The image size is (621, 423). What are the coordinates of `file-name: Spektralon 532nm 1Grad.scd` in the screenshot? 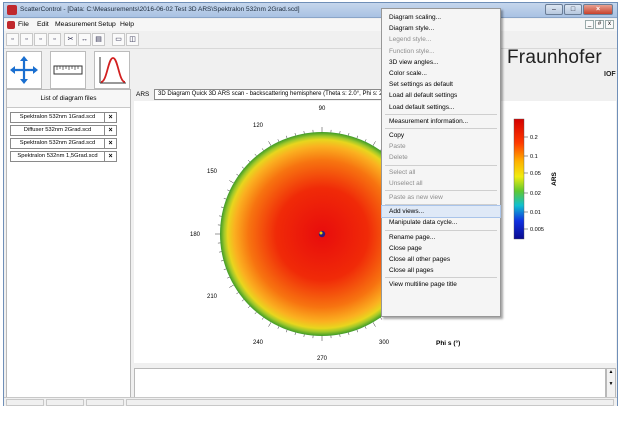 It's located at (57, 117).